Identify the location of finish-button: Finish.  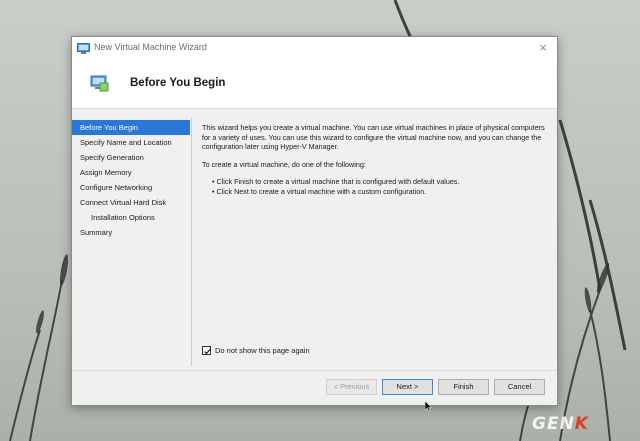
(463, 387).